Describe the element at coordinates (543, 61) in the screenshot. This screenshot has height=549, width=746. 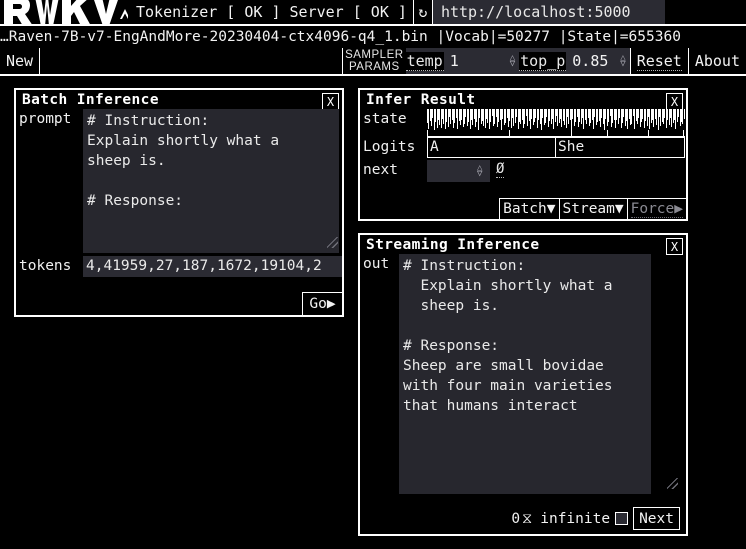
I see `top-p-label: top_p` at that location.